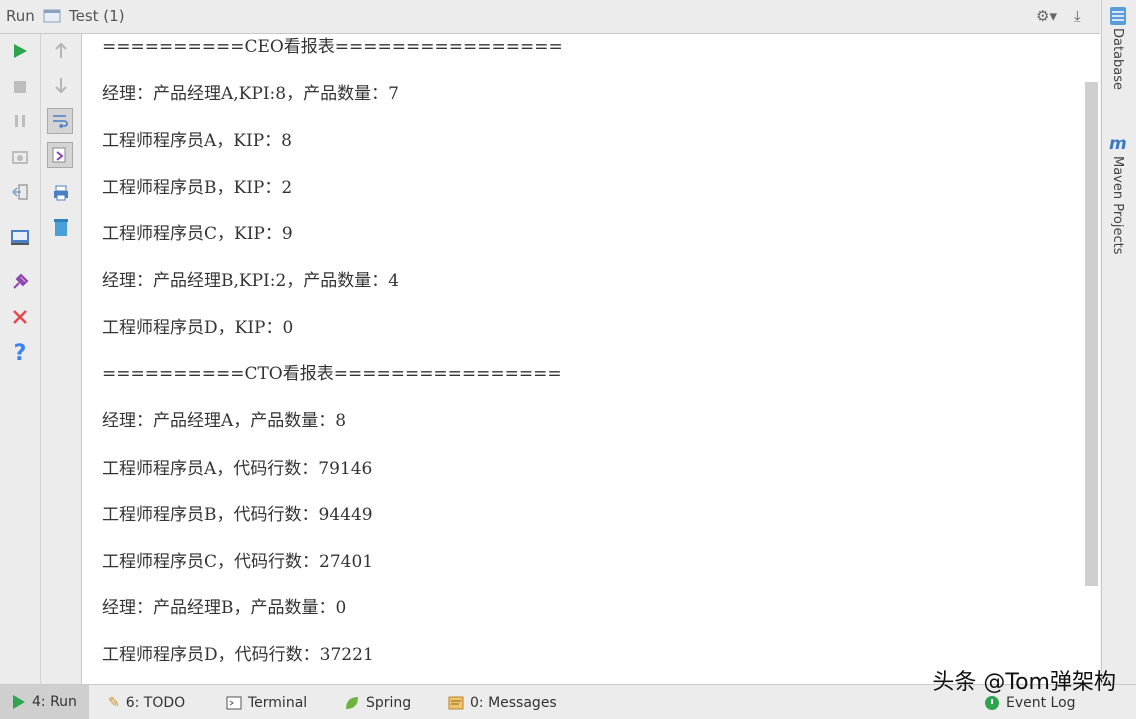  What do you see at coordinates (197, 234) in the screenshot?
I see `console-line: 工程师程序员C，KIP：9` at bounding box center [197, 234].